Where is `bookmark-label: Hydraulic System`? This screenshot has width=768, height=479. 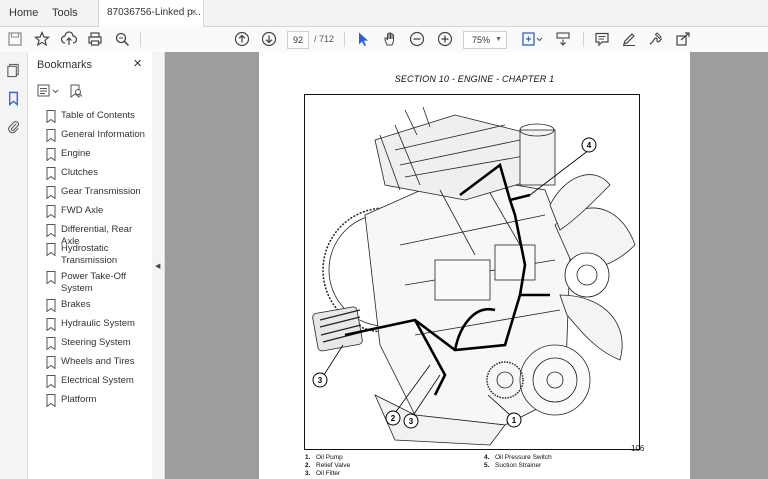
bookmark-label: Hydraulic System is located at coordinates (98, 323).